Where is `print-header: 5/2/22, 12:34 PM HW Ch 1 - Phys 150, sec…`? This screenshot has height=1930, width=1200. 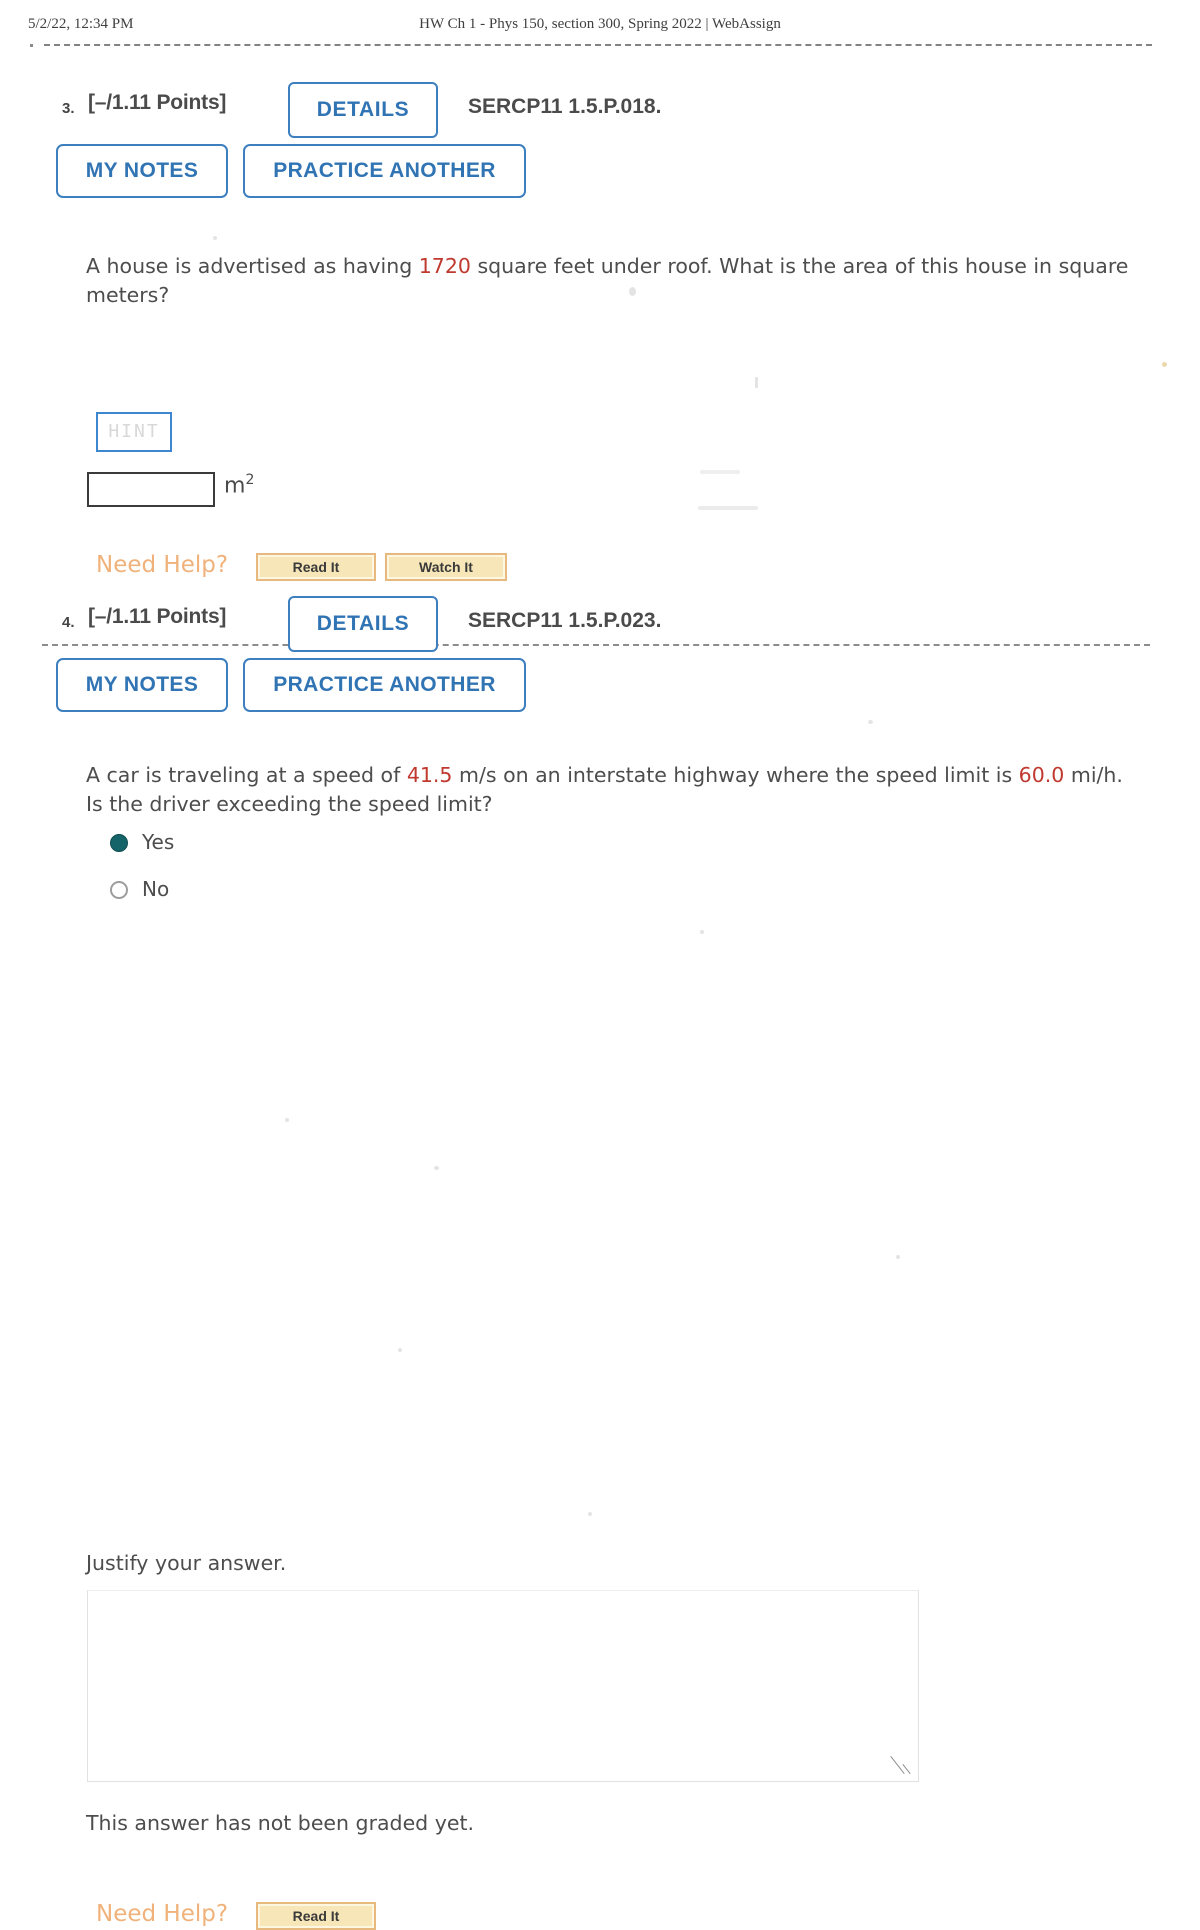
print-header: 5/2/22, 12:34 PM HW Ch 1 - Phys 150, sec… is located at coordinates (600, 27).